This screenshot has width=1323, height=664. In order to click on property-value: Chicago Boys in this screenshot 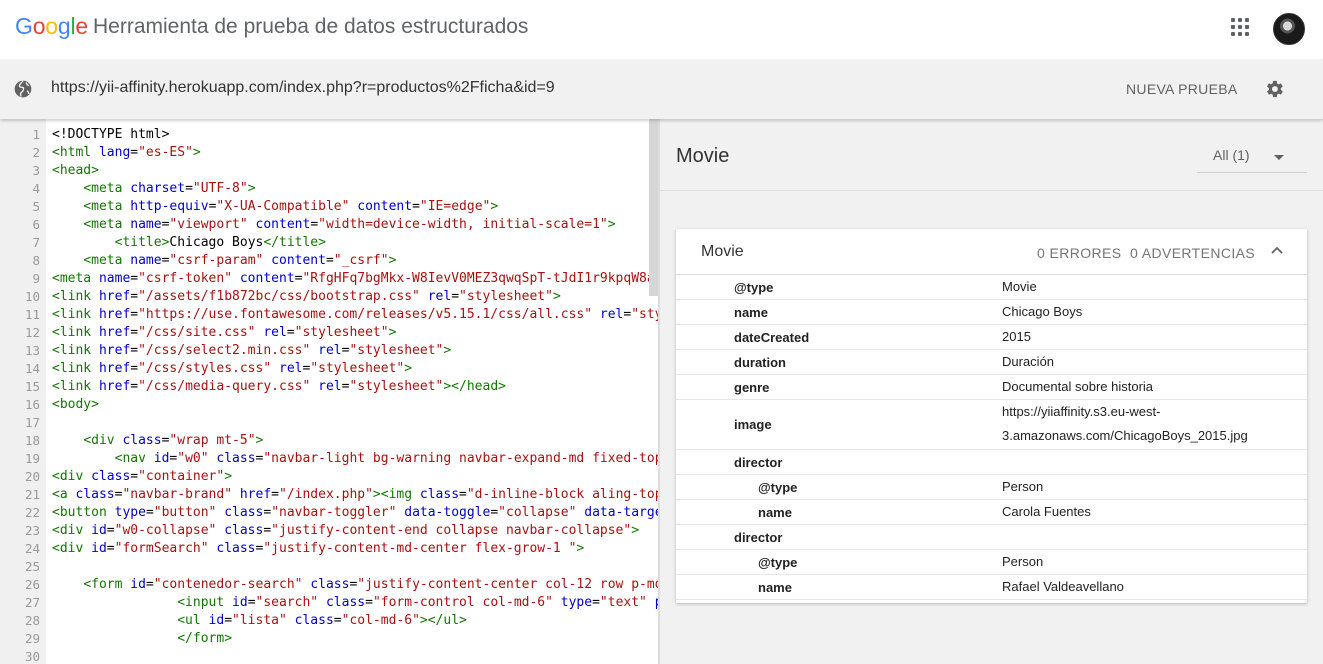, I will do `click(1042, 311)`.